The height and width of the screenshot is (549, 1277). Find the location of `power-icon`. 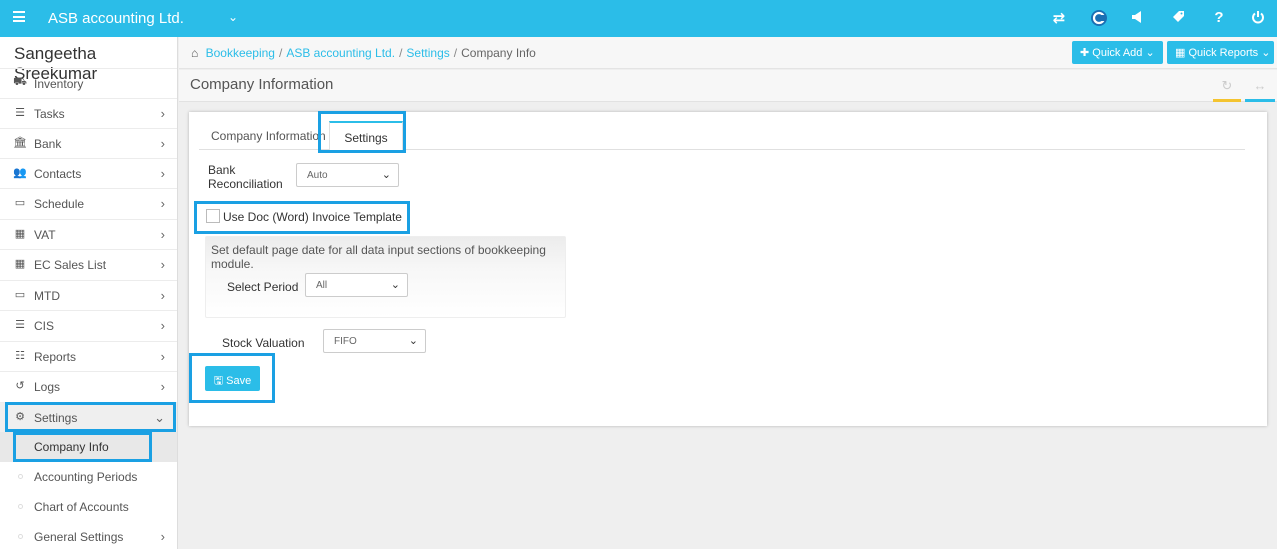

power-icon is located at coordinates (1258, 19).